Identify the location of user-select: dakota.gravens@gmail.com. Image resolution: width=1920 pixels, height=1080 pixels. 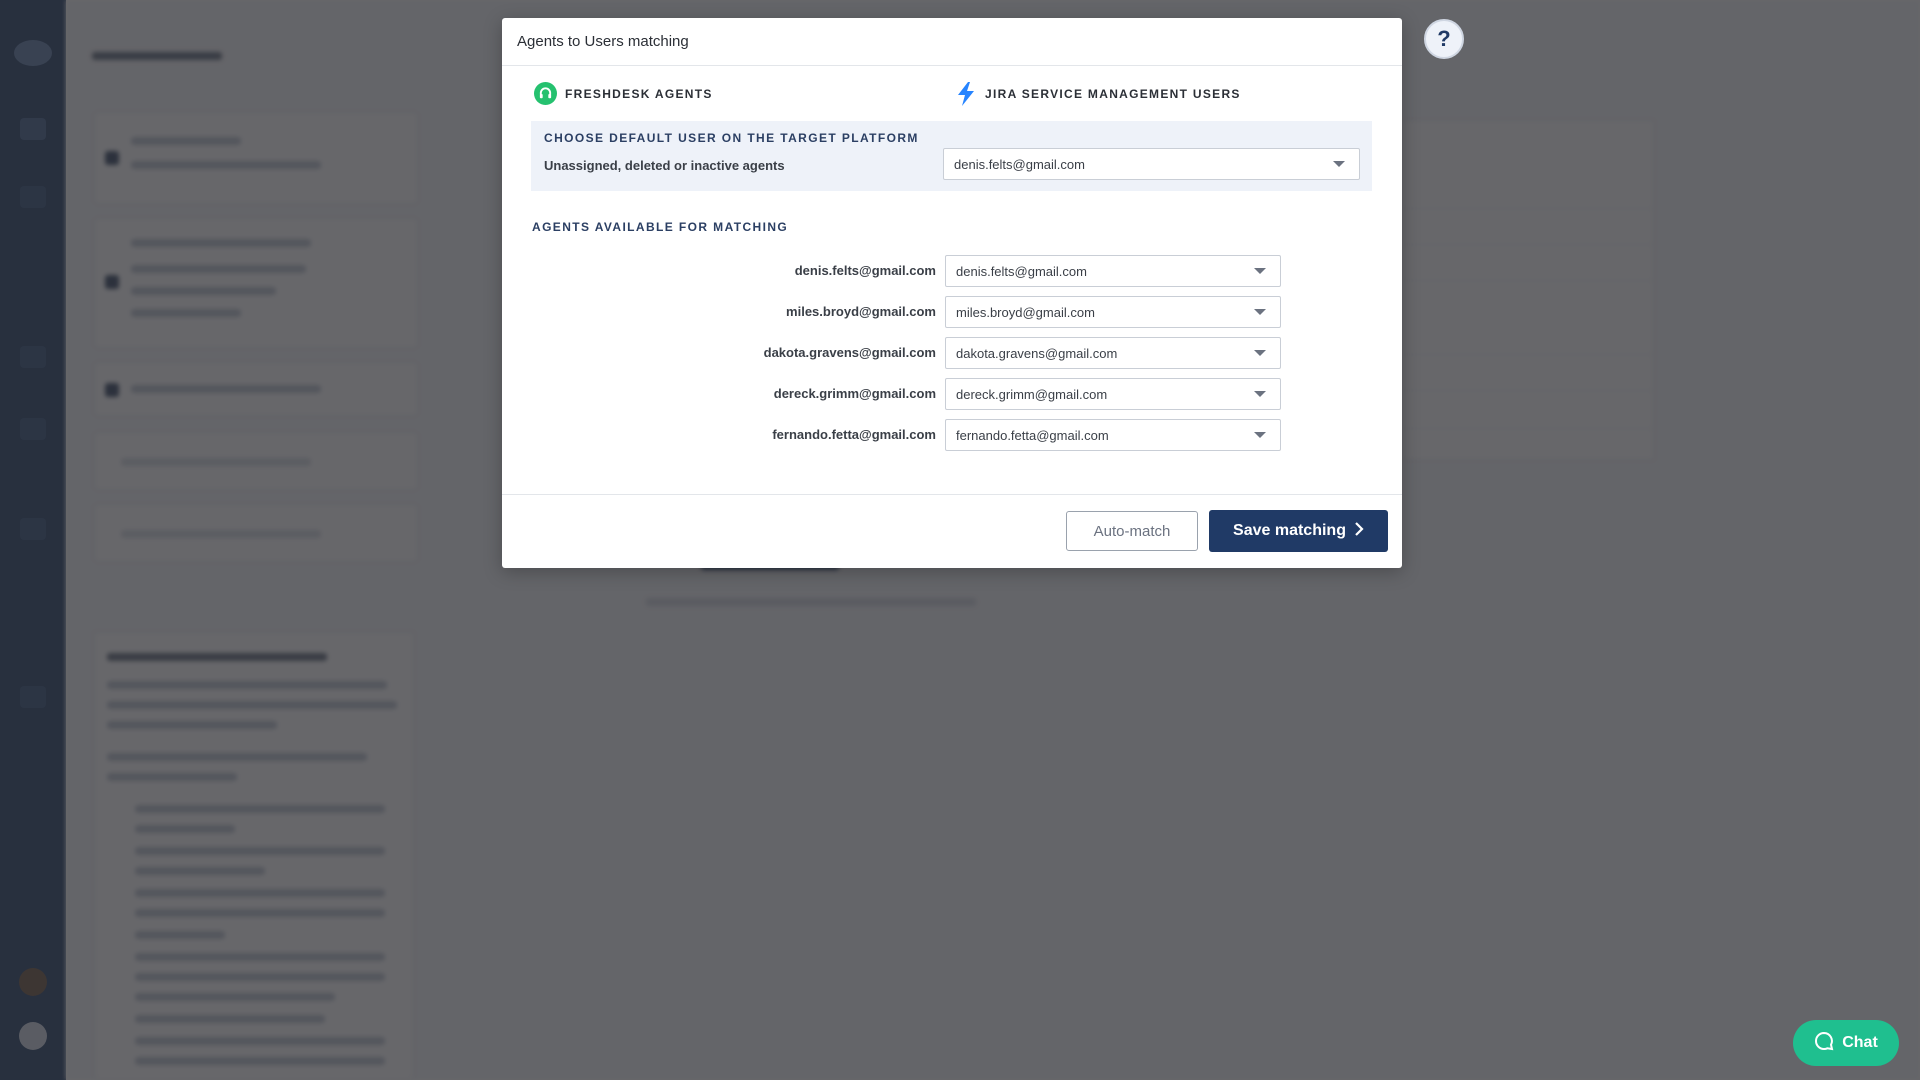
(1113, 353).